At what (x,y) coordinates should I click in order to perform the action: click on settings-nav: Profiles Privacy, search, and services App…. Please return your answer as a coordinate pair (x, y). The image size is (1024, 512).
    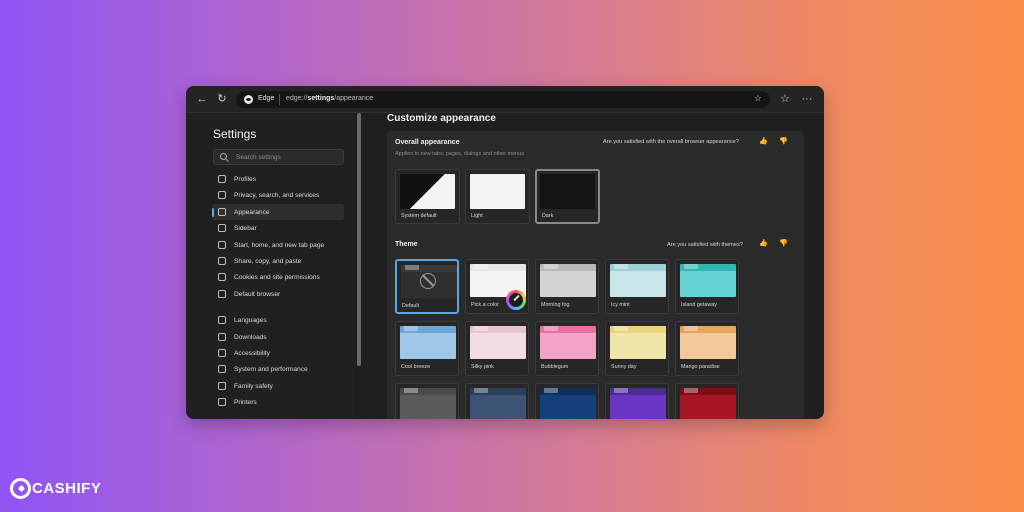
    Looking at the image, I should click on (278, 290).